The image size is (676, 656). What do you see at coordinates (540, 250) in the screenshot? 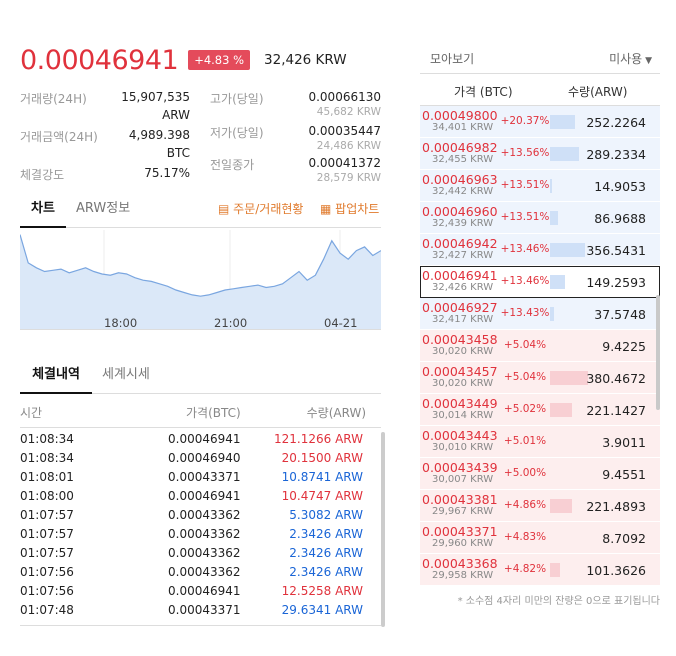
I see `orderbook-row: 0.00046942 32,427 KRW +13.46% 356.5431` at bounding box center [540, 250].